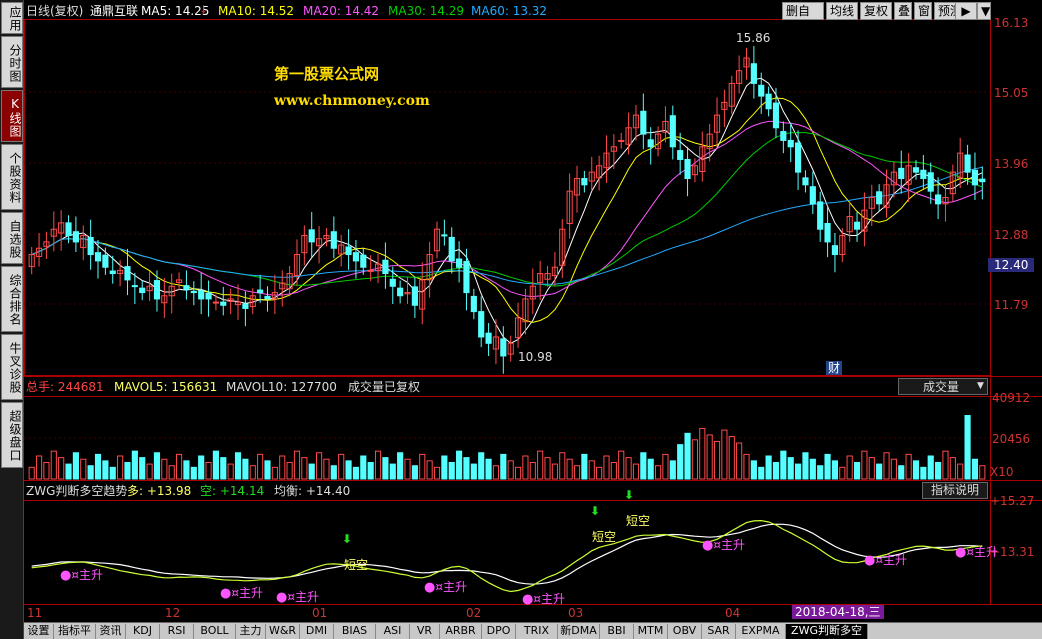 This screenshot has width=1042, height=639. I want to click on toolbar-dropdown-button: ▼, so click(984, 11).